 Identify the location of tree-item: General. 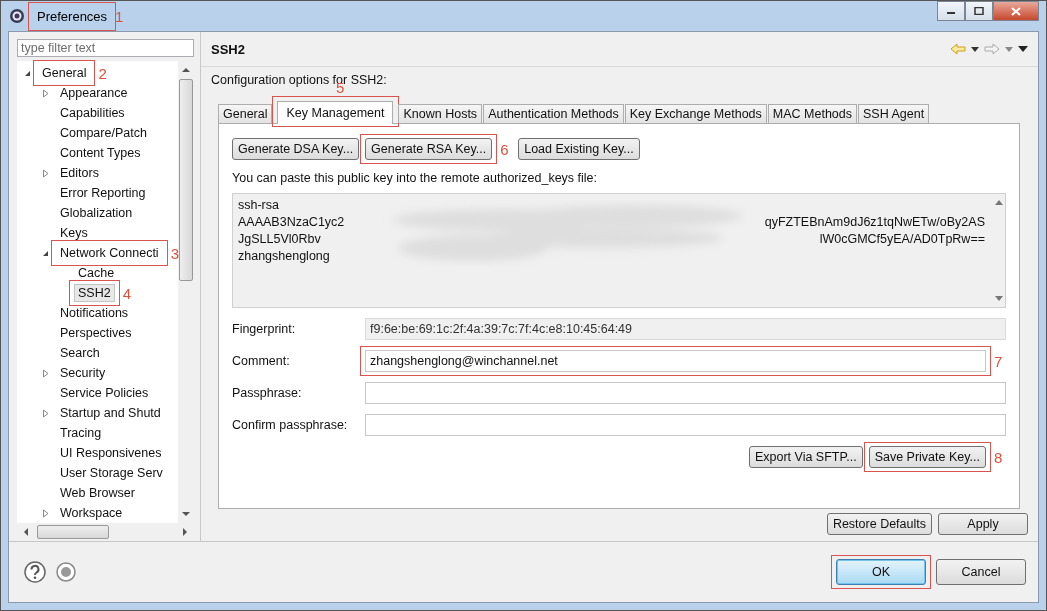
(64, 73).